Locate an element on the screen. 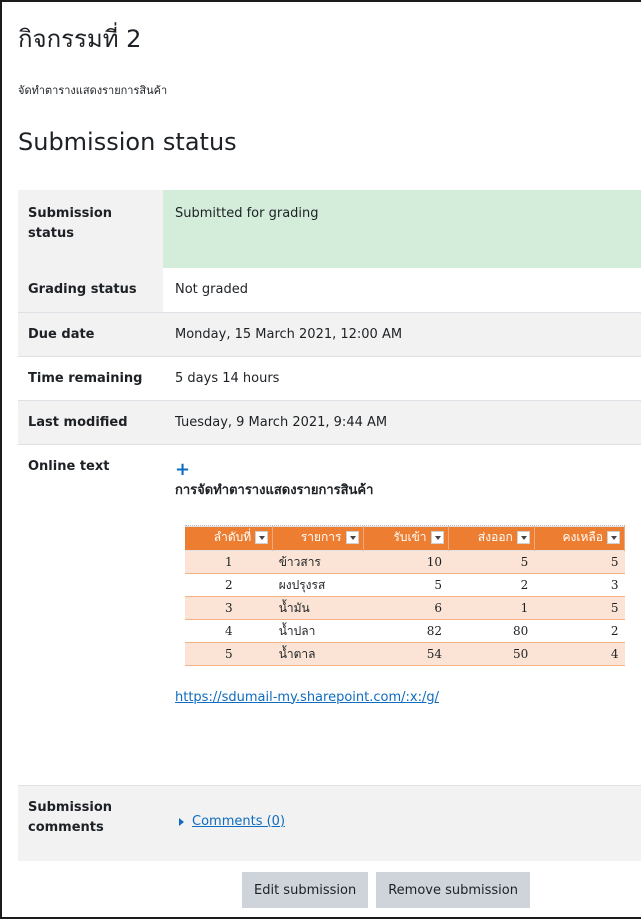 The width and height of the screenshot is (641, 919). caret-right-icon is located at coordinates (181, 821).